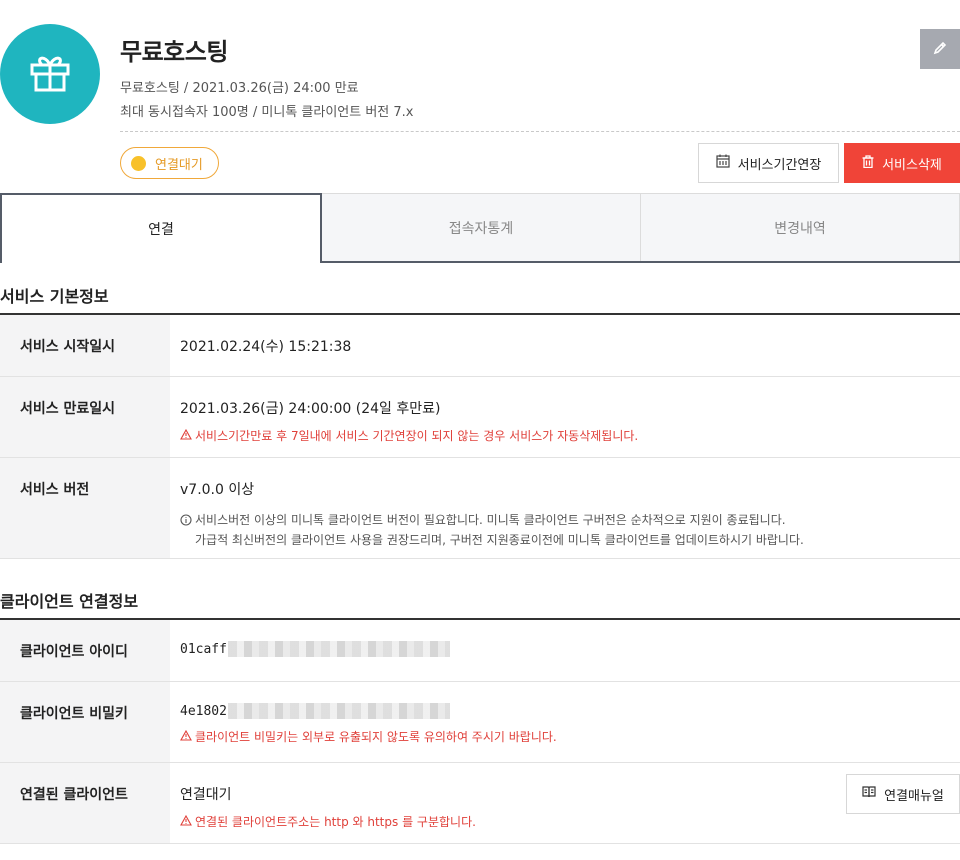 This screenshot has height=860, width=960. Describe the element at coordinates (266, 347) in the screenshot. I see `start-date-value: 2021.02.24(수) 15:21:38` at that location.